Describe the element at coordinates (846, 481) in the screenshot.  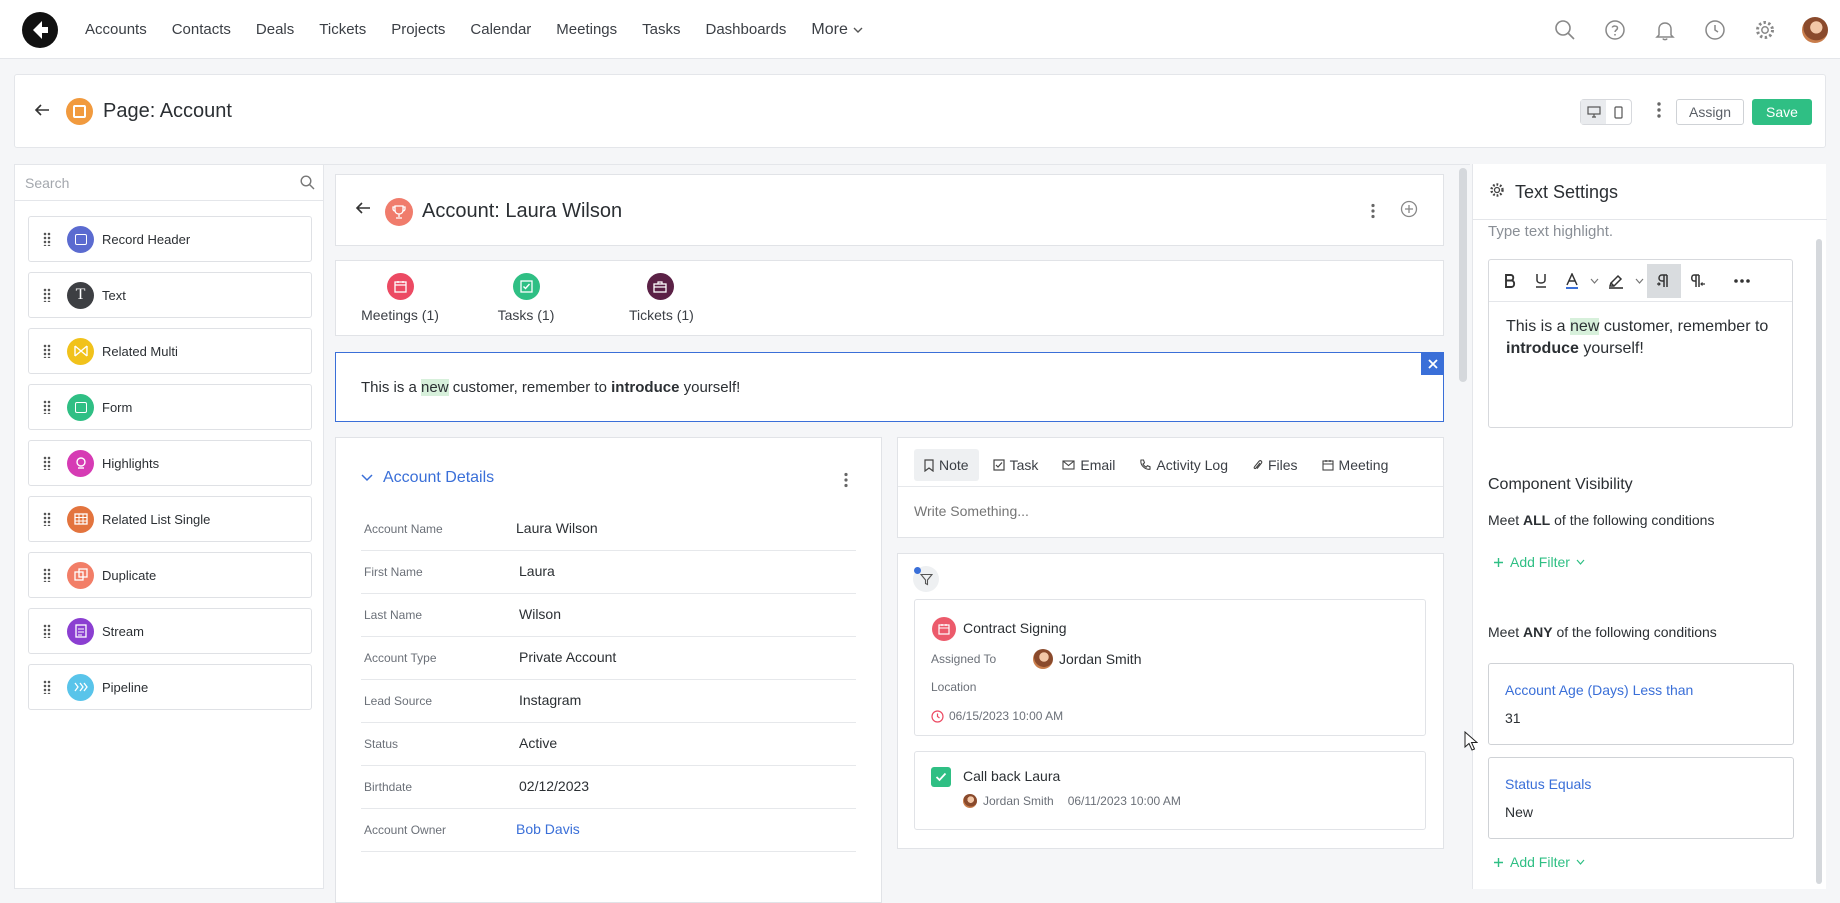
I see `details-more-icon` at that location.